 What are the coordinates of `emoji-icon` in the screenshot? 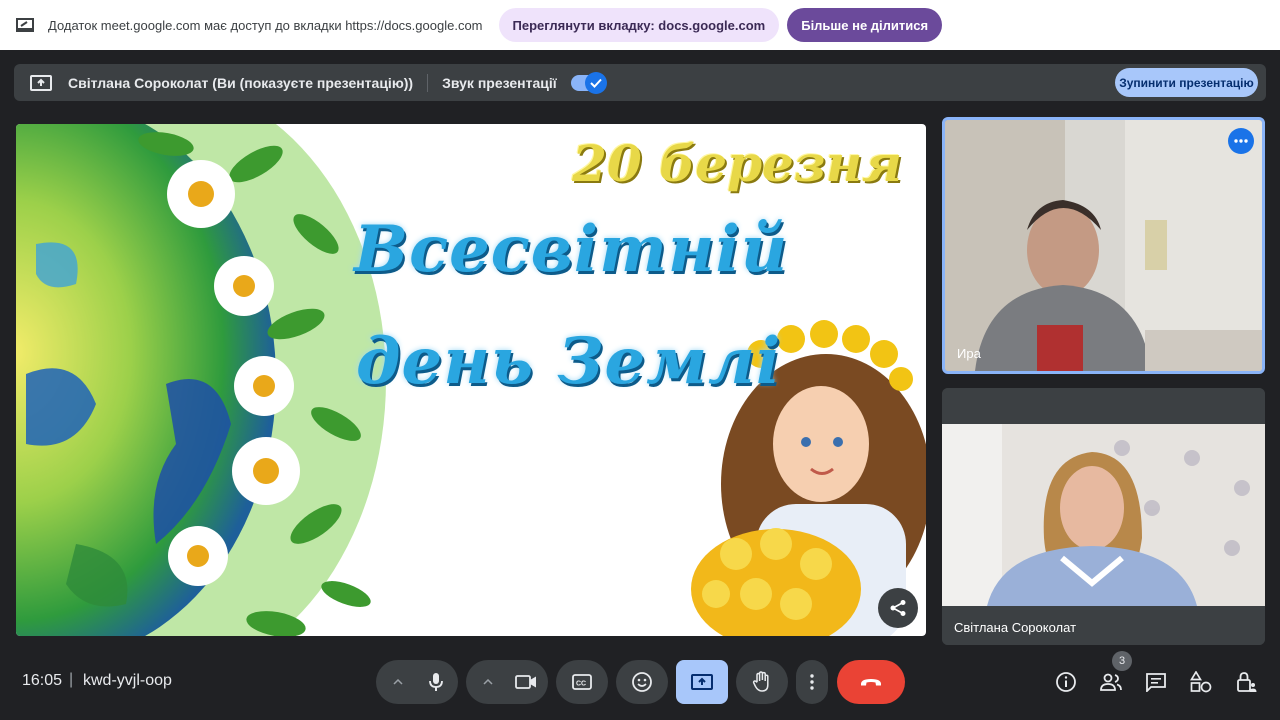 It's located at (642, 682).